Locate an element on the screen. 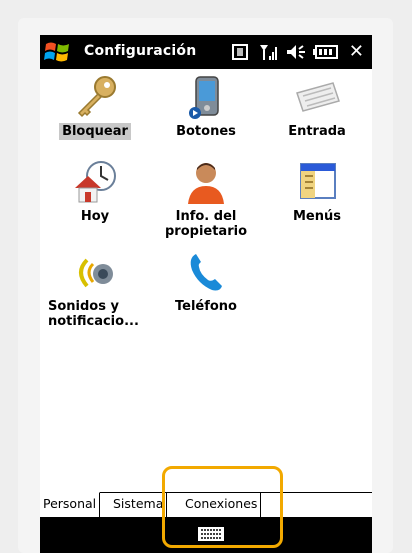  highlight-box is located at coordinates (222, 507).